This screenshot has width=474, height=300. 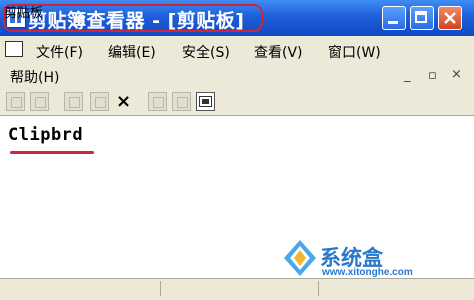 I want to click on full-page-icon, so click(x=205, y=101).